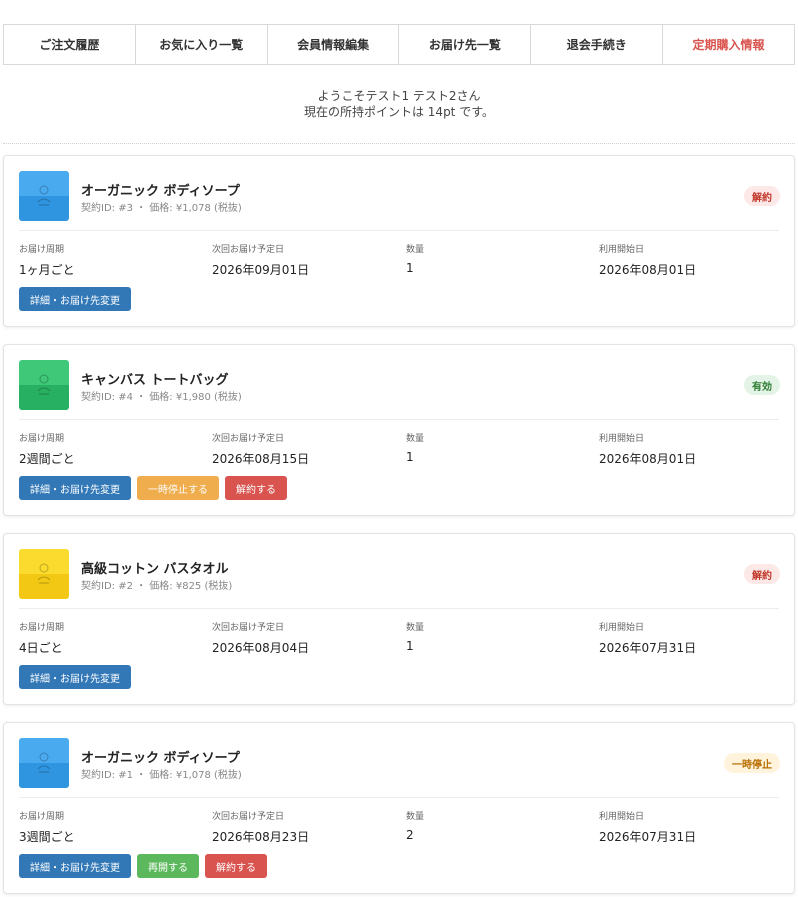 The image size is (798, 897). Describe the element at coordinates (161, 775) in the screenshot. I see `contract-meta: 契約ID: #1 ・ 価格: ¥1,078 (税抜)` at that location.